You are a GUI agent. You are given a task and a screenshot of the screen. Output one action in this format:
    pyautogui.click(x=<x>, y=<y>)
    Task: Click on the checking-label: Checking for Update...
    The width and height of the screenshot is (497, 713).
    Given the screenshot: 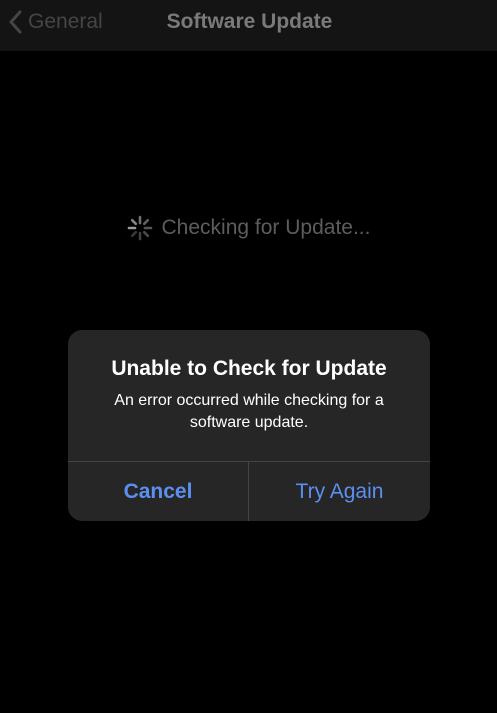 What is the action you would take?
    pyautogui.click(x=266, y=227)
    